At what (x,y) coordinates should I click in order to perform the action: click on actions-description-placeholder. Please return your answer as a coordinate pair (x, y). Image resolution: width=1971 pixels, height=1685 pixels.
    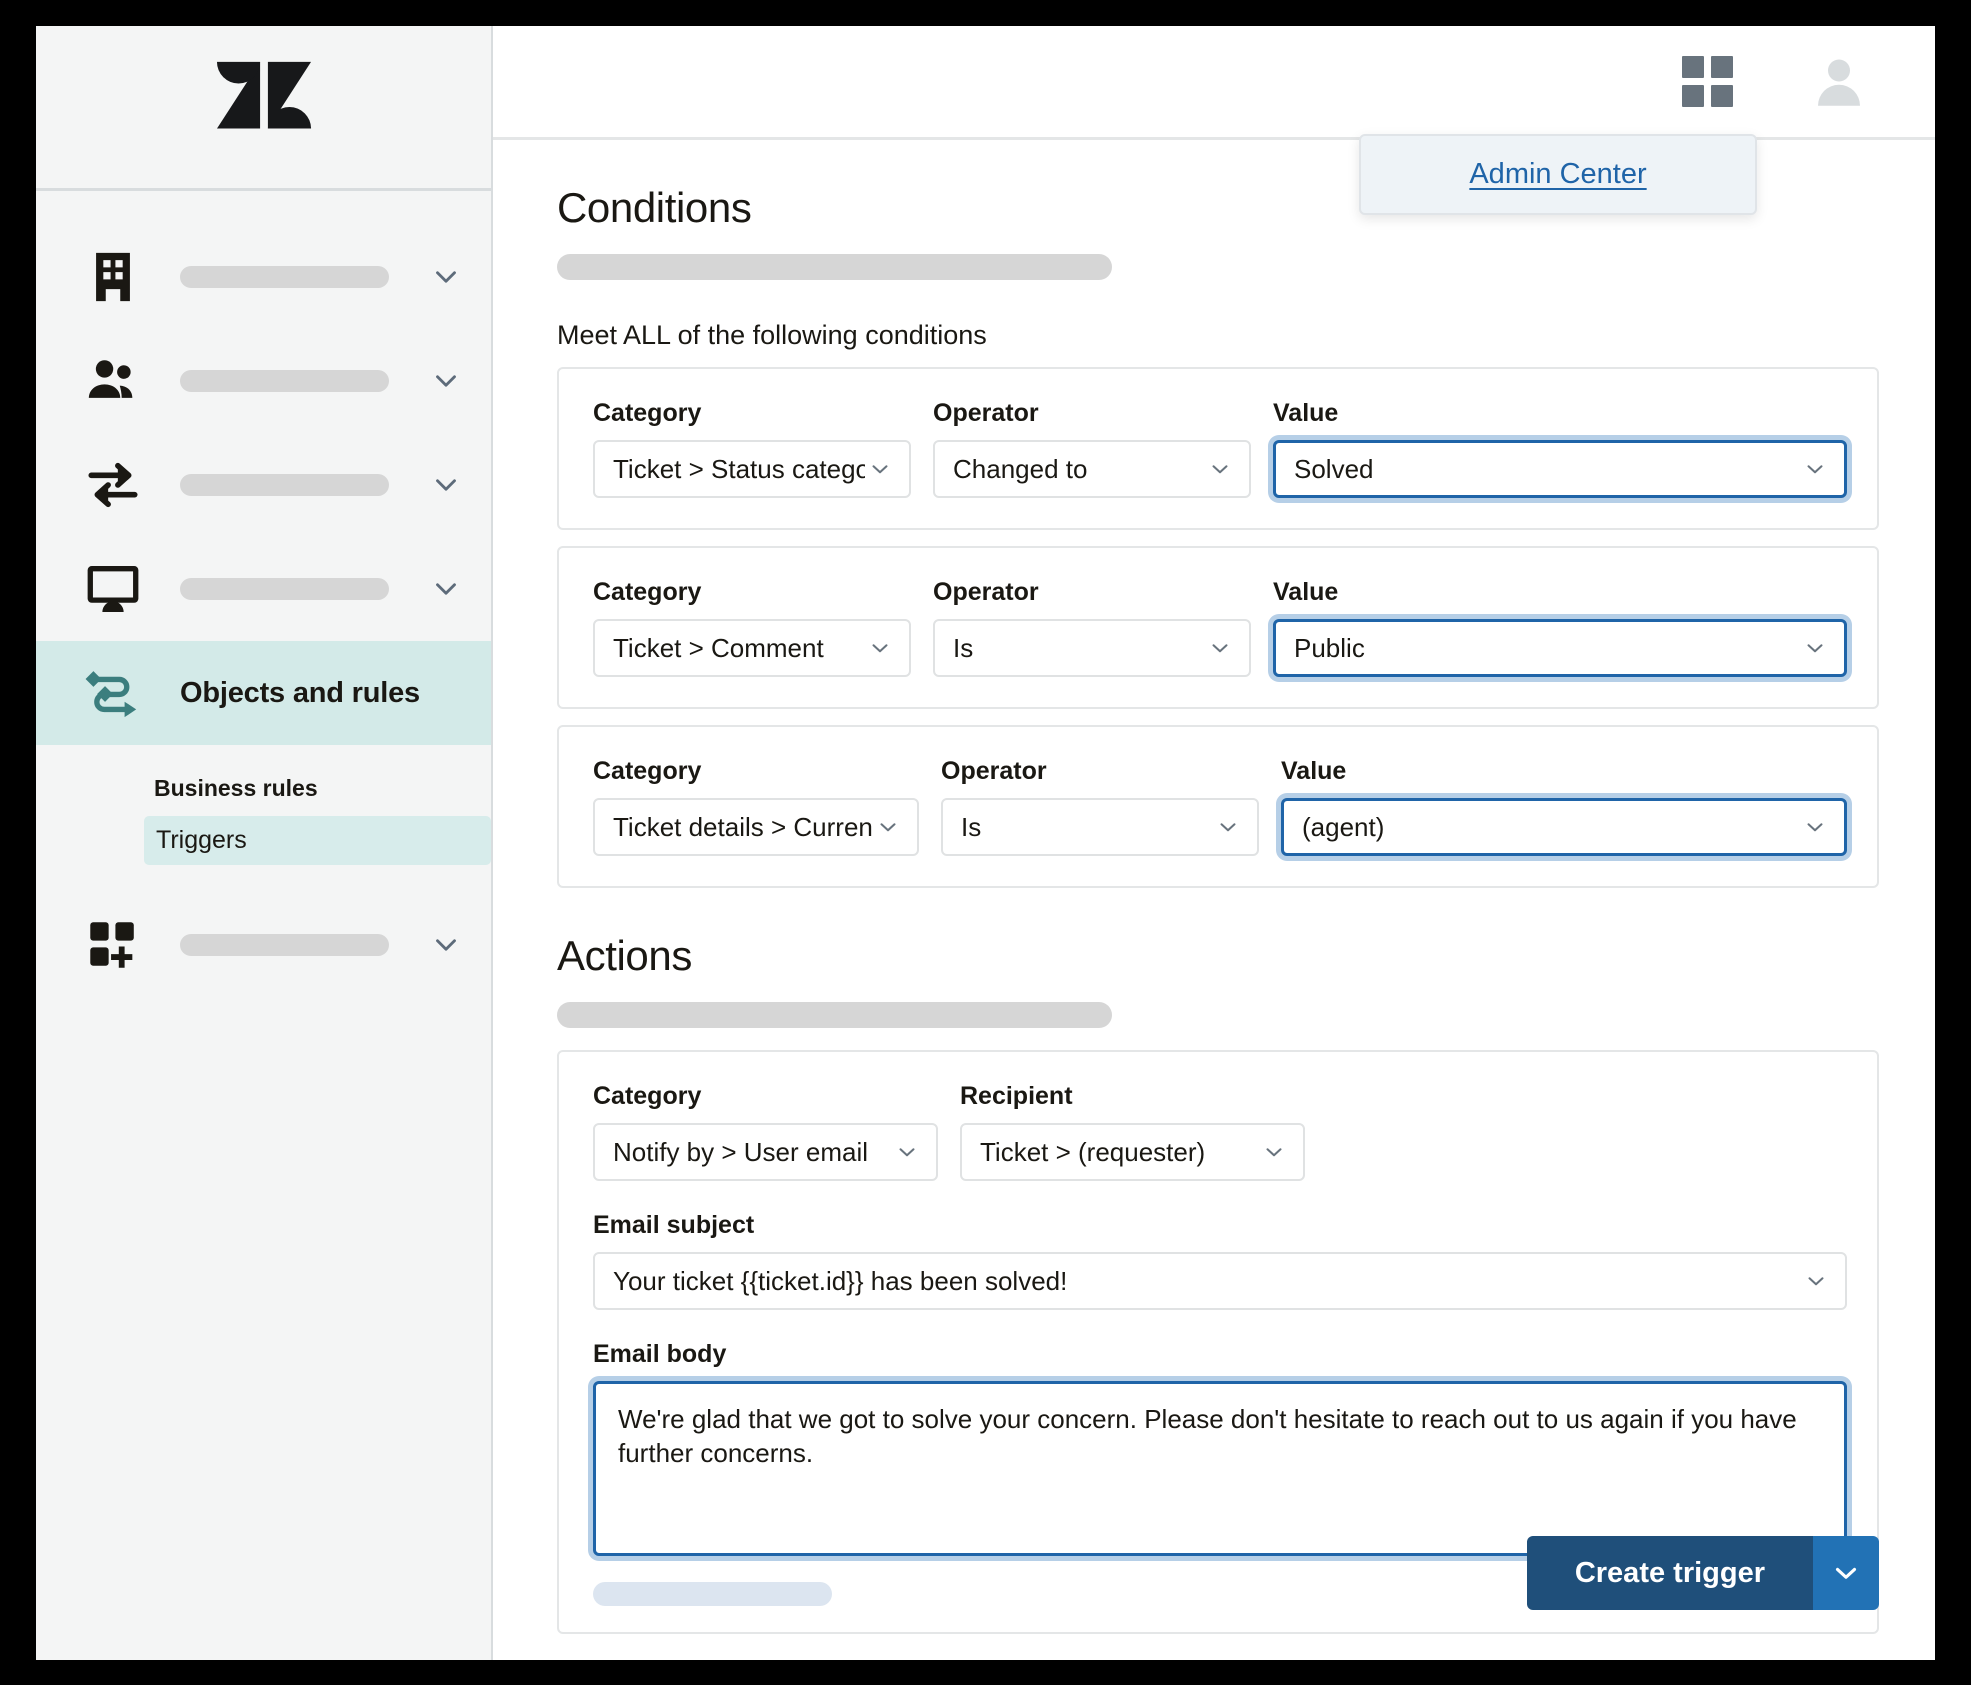
    Looking at the image, I should click on (834, 1015).